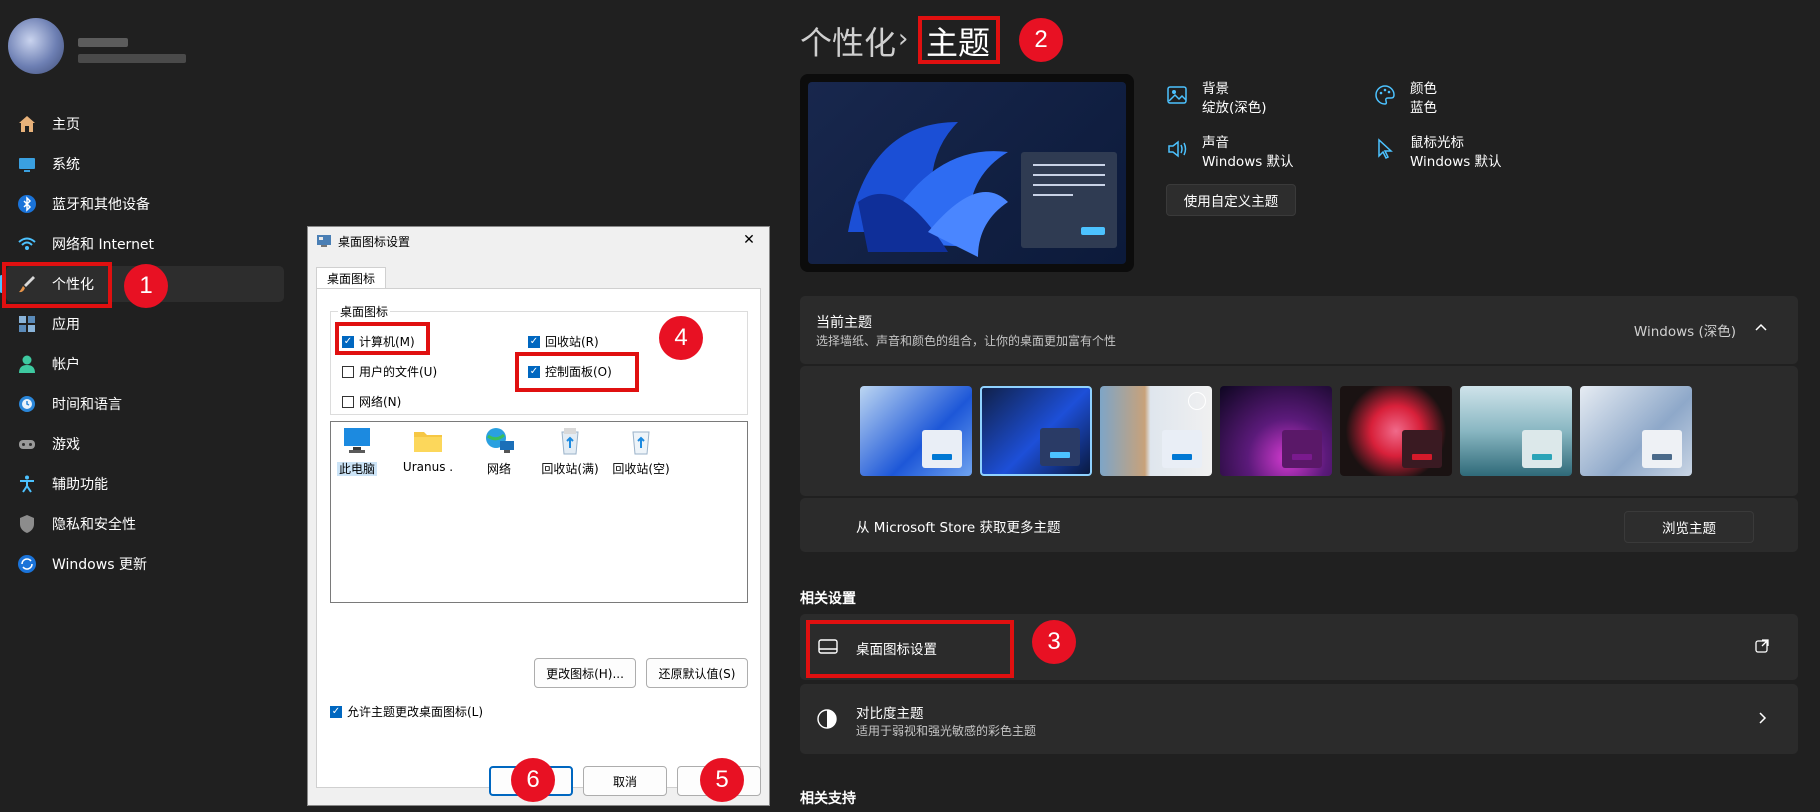  Describe the element at coordinates (87, 405) in the screenshot. I see `sidebar-item-label: 时间和语言` at that location.